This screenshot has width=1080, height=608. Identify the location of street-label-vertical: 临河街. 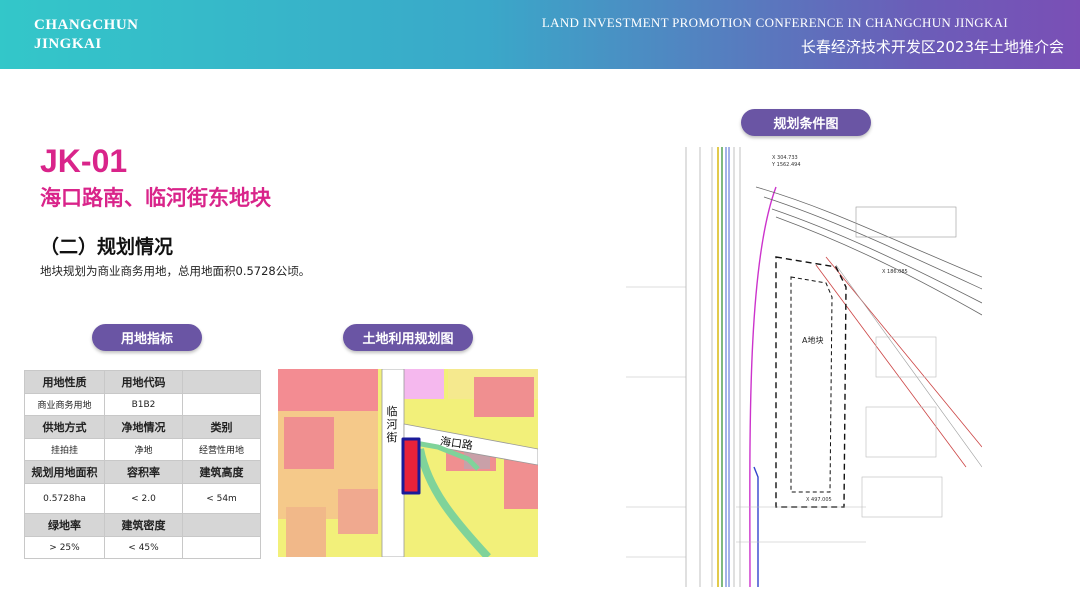
(392, 424).